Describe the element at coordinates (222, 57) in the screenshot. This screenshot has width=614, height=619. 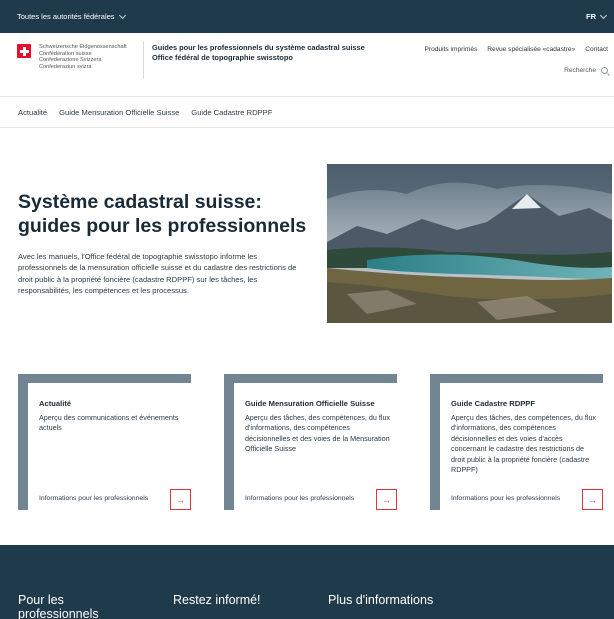
I see `site-title-line2: Office fédéral de topographie swisstopo` at that location.